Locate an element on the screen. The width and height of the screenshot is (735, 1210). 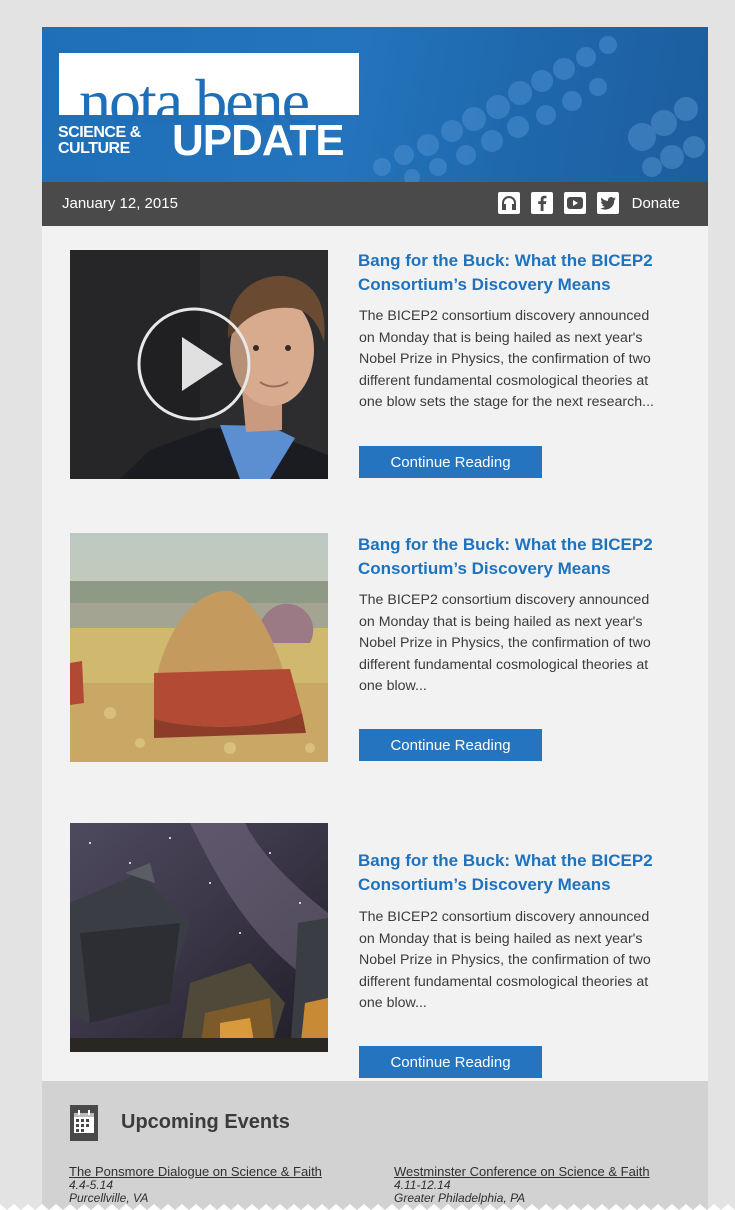
events-heading: Upcoming Events is located at coordinates (205, 1122).